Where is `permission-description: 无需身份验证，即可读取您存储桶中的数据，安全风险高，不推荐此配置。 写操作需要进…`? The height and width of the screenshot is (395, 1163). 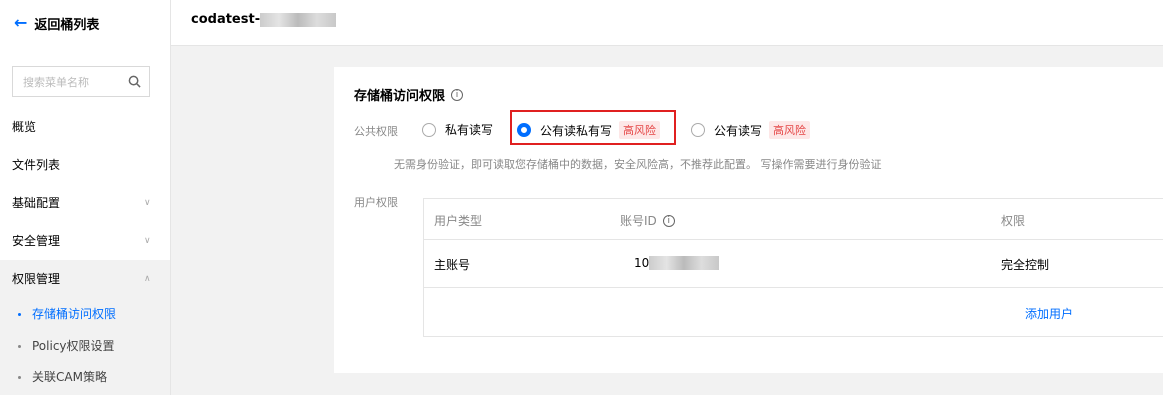
permission-description: 无需身份验证，即可读取您存储桶中的数据，安全风险高，不推荐此配置。 写操作需要进… is located at coordinates (638, 164).